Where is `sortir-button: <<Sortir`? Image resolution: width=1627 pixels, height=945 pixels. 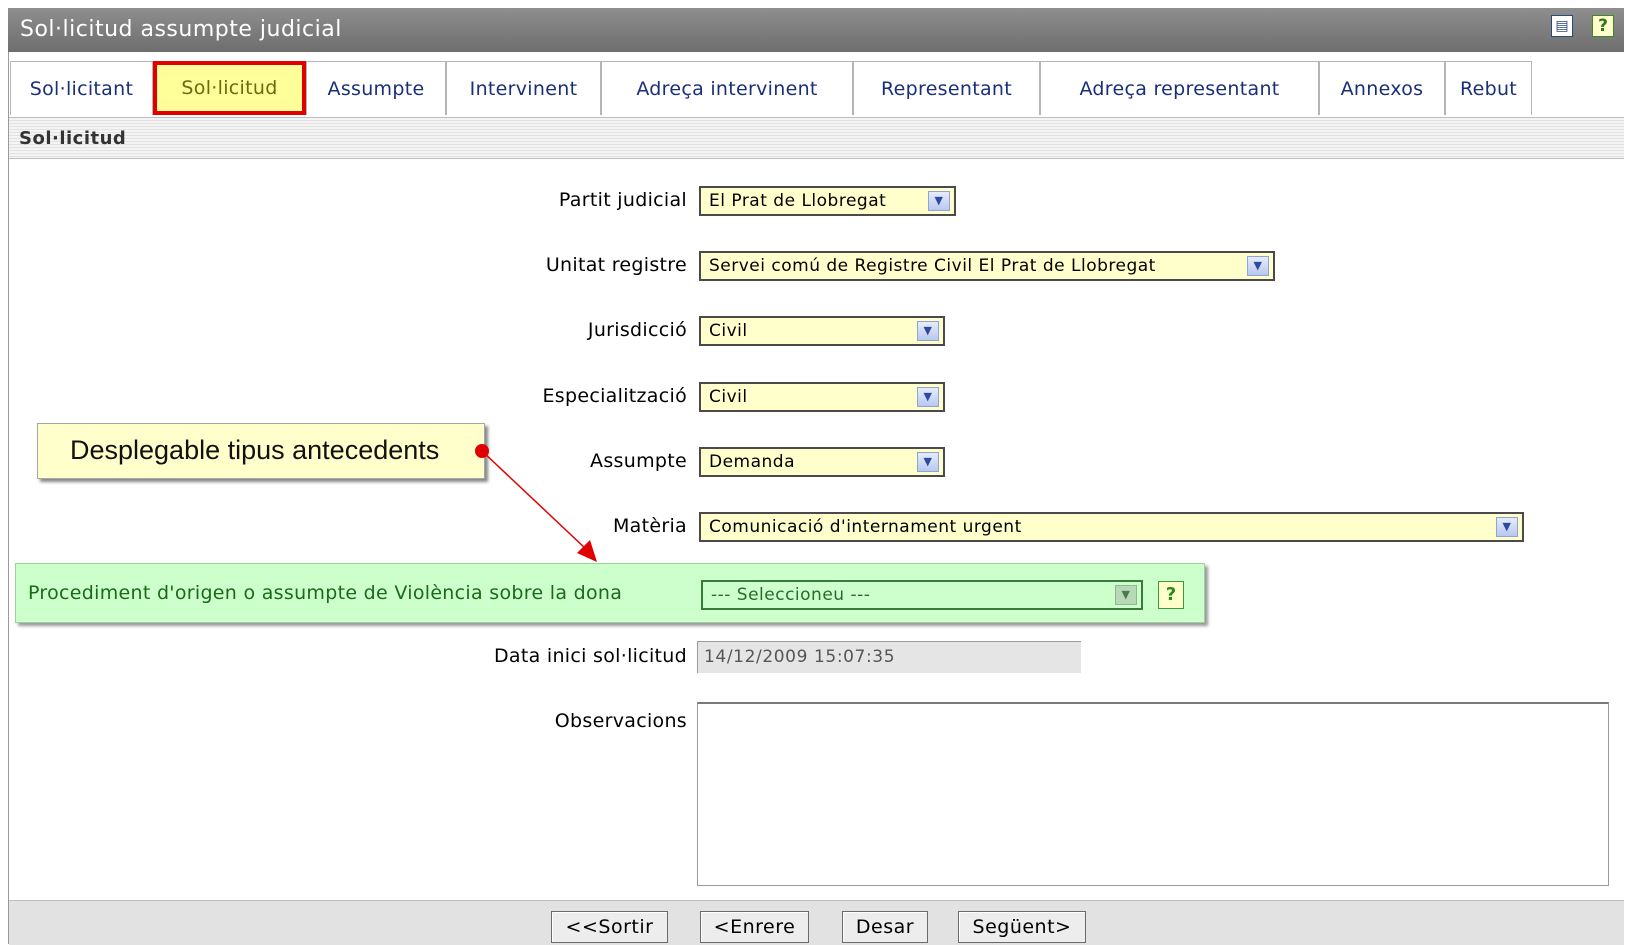
sortir-button: <<Sortir is located at coordinates (609, 927).